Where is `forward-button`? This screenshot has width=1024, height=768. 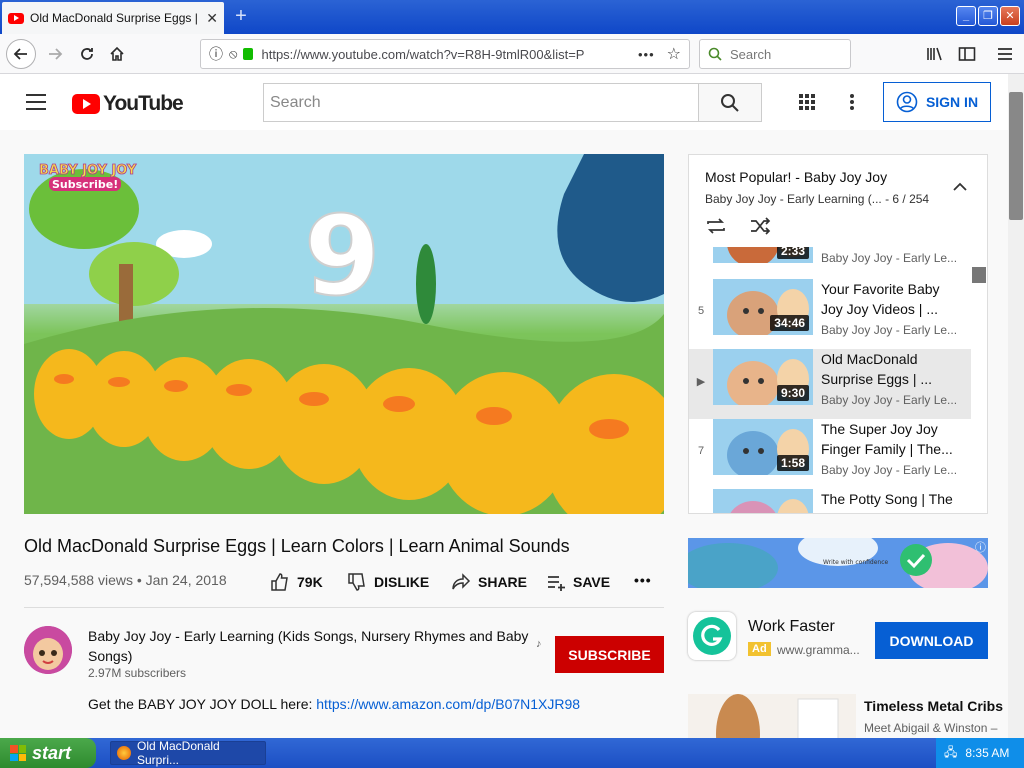
forward-button is located at coordinates (55, 54).